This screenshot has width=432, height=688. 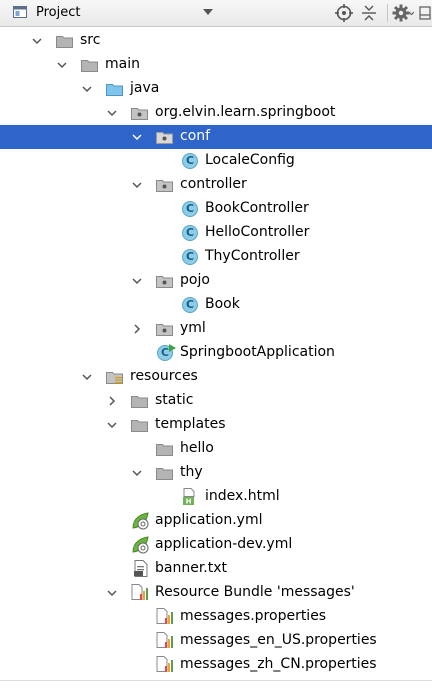 What do you see at coordinates (216, 617) in the screenshot?
I see `tree-item-messages-properties: messages.properties` at bounding box center [216, 617].